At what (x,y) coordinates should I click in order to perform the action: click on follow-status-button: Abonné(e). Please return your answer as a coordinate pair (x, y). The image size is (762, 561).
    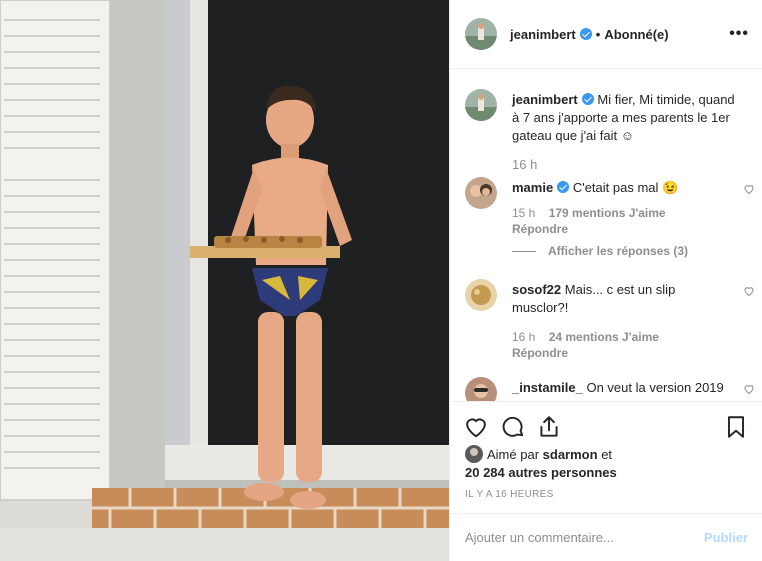
    Looking at the image, I should click on (636, 34).